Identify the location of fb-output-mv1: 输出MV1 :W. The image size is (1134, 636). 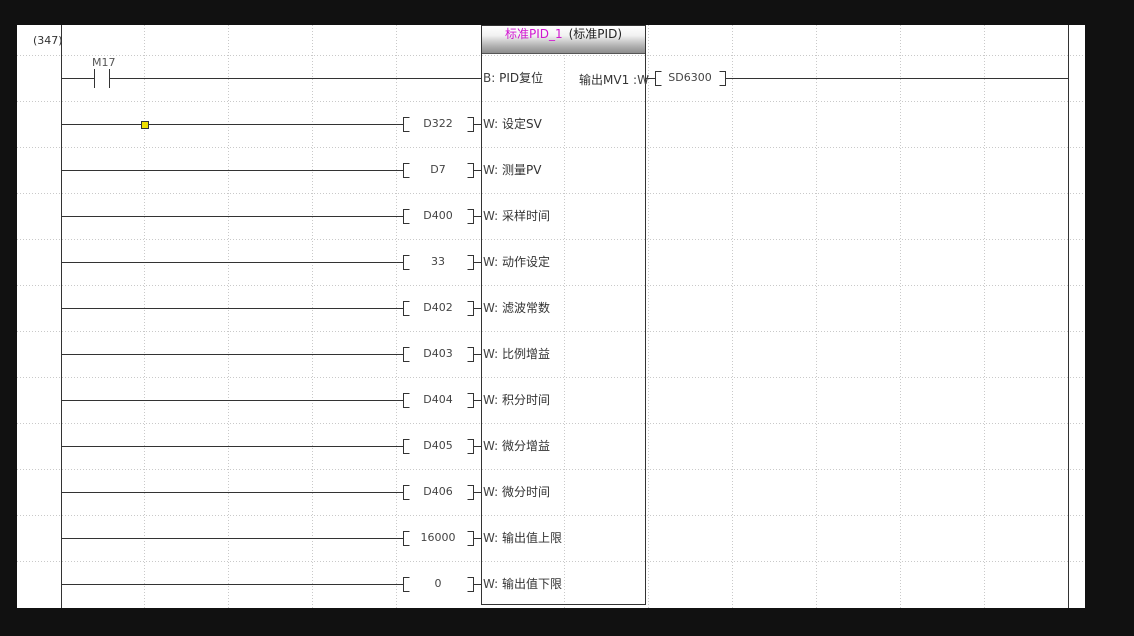
(614, 79).